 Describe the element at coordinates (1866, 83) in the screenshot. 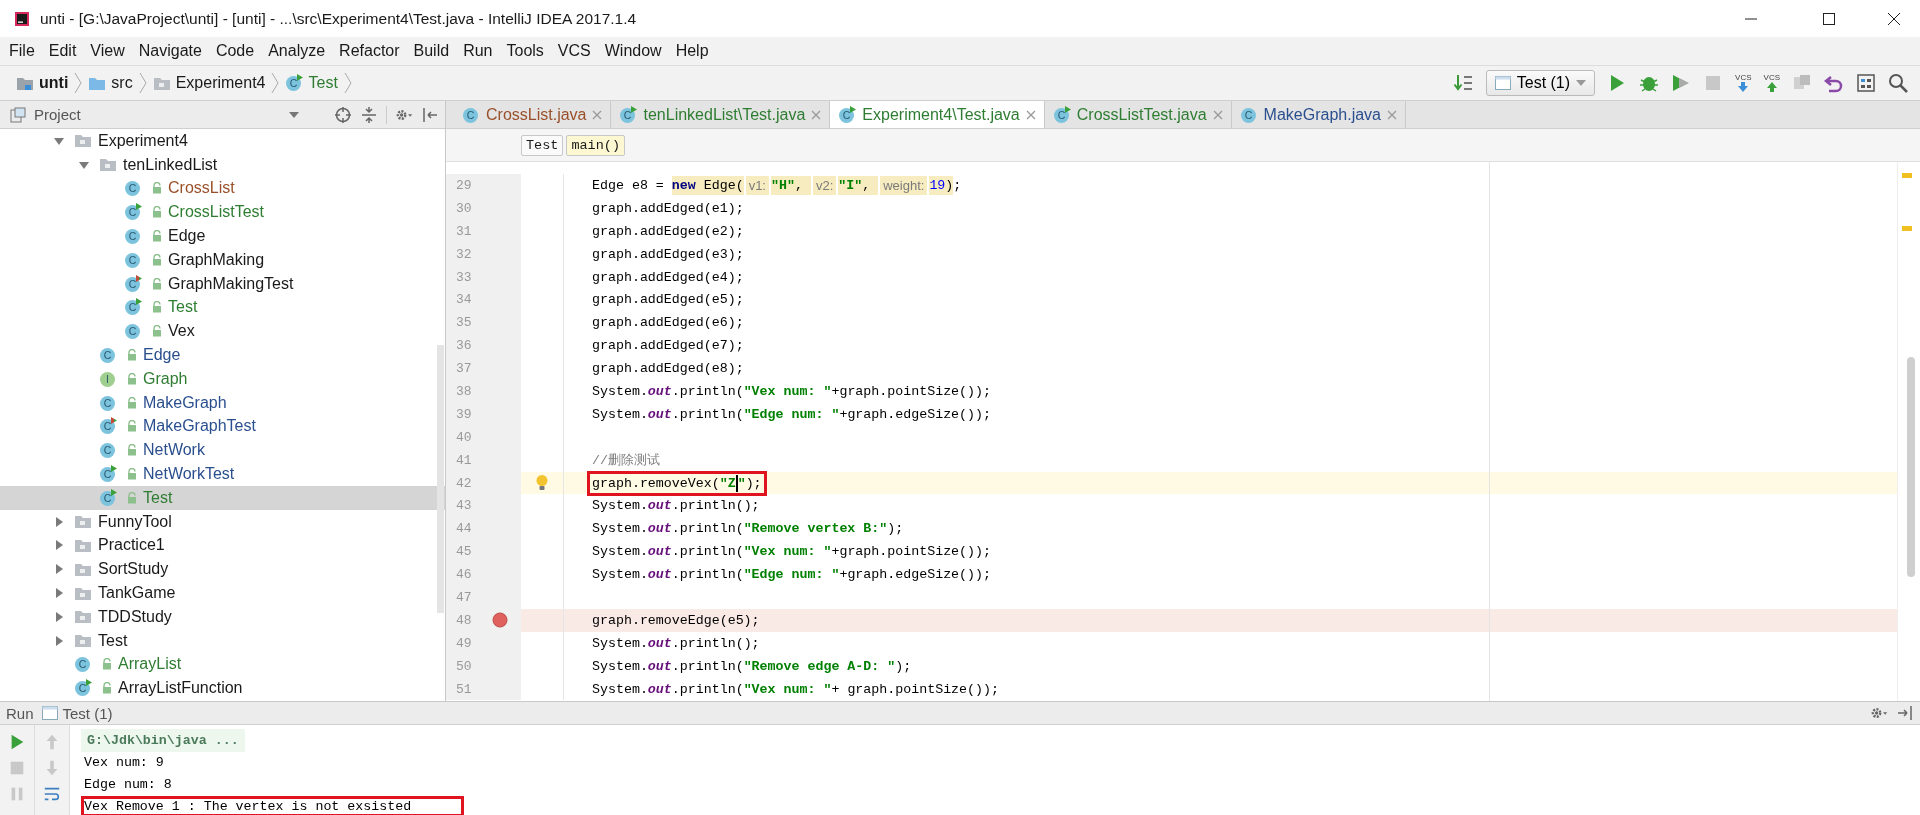

I see `project-structure-icon` at that location.